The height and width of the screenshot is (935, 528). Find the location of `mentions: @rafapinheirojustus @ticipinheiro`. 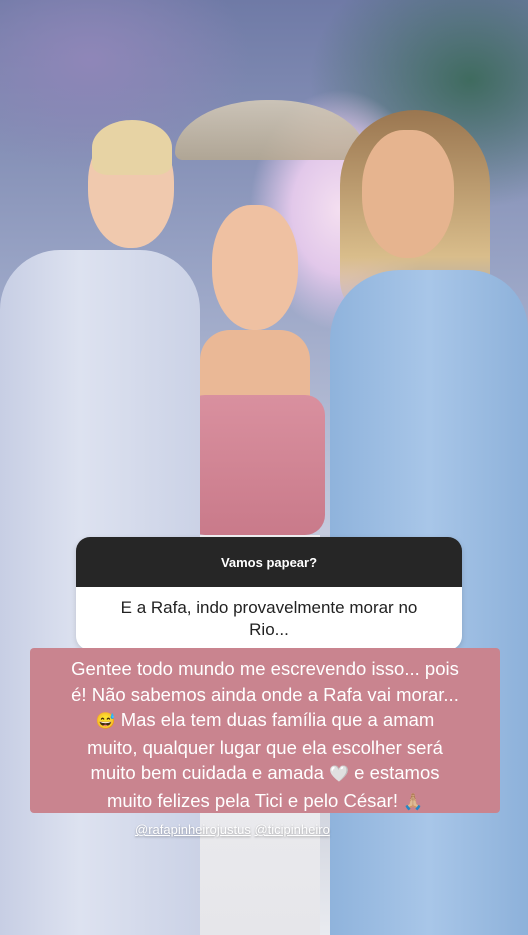

mentions: @rafapinheirojustus @ticipinheiro is located at coordinates (232, 829).